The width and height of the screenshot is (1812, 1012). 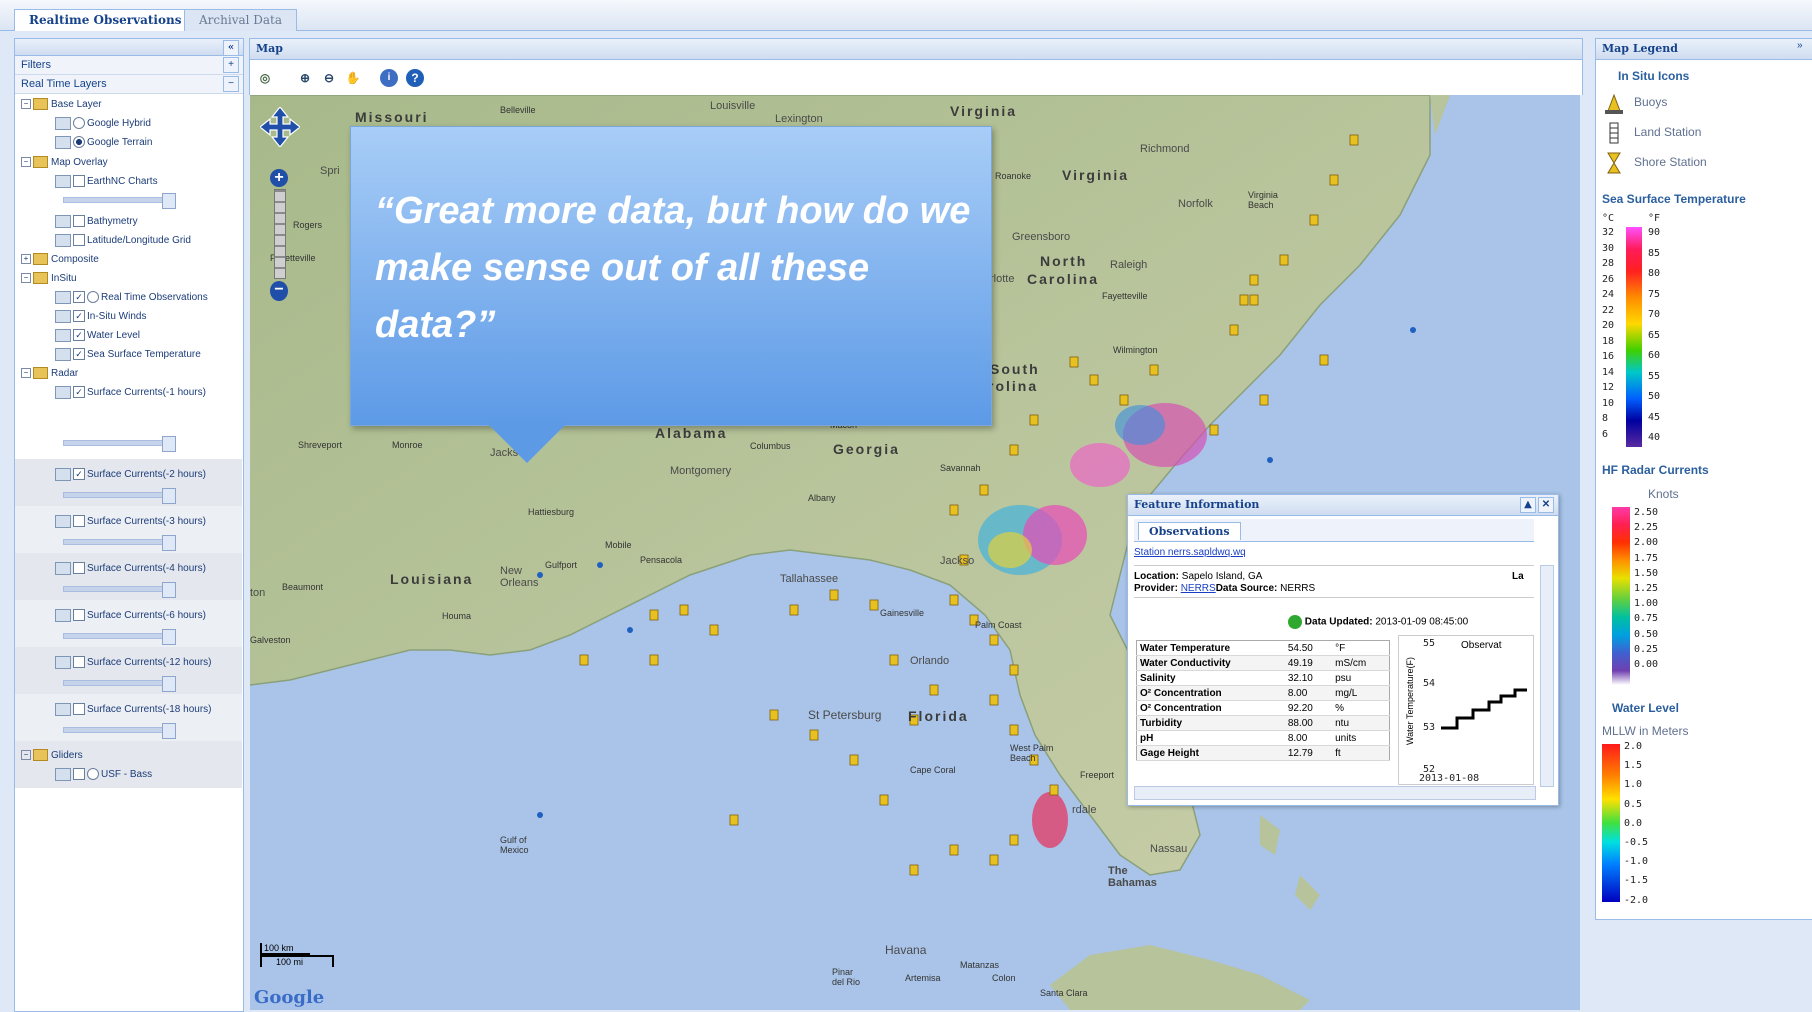 I want to click on help-icon: ?, so click(x=415, y=78).